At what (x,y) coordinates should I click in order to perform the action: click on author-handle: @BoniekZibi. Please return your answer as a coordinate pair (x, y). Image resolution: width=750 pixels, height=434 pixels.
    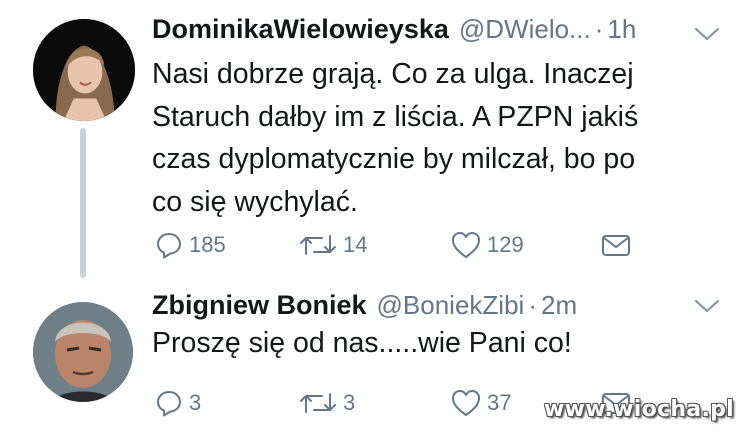
    Looking at the image, I should click on (451, 305).